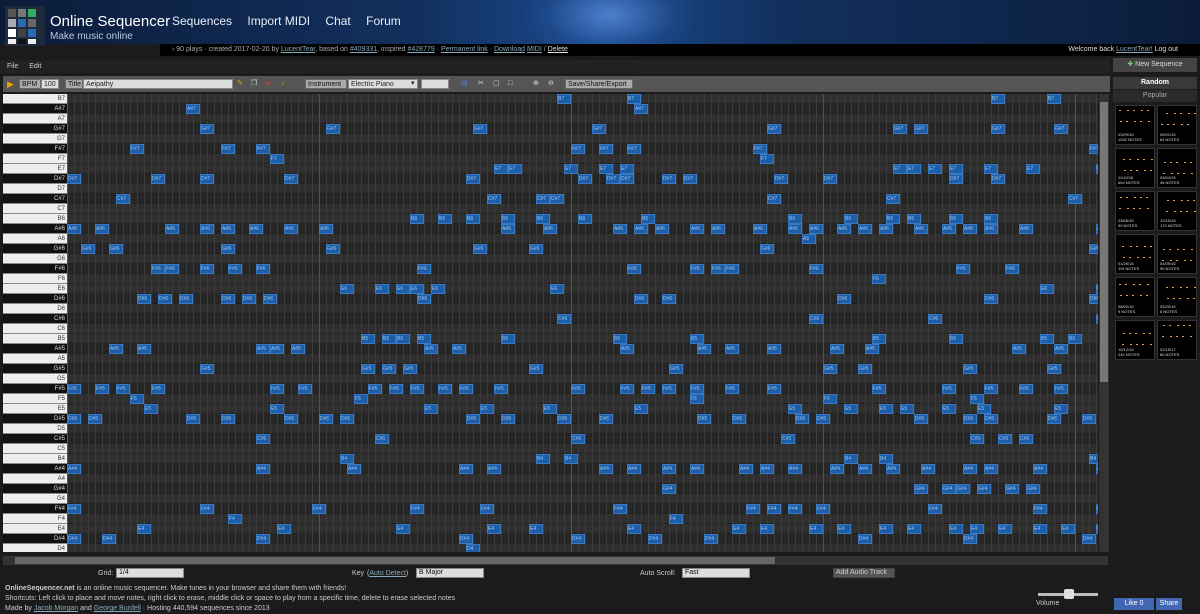 The height and width of the screenshot is (614, 1200). What do you see at coordinates (35, 409) in the screenshot?
I see `piano-key: E5` at bounding box center [35, 409].